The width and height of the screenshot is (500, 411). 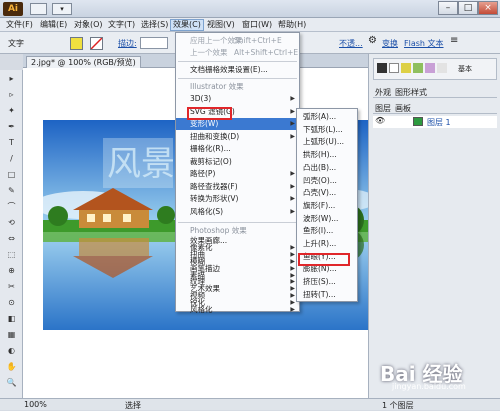 I want to click on effect-illustrator-item: 路径查找器(F) ▶, so click(x=237, y=187).